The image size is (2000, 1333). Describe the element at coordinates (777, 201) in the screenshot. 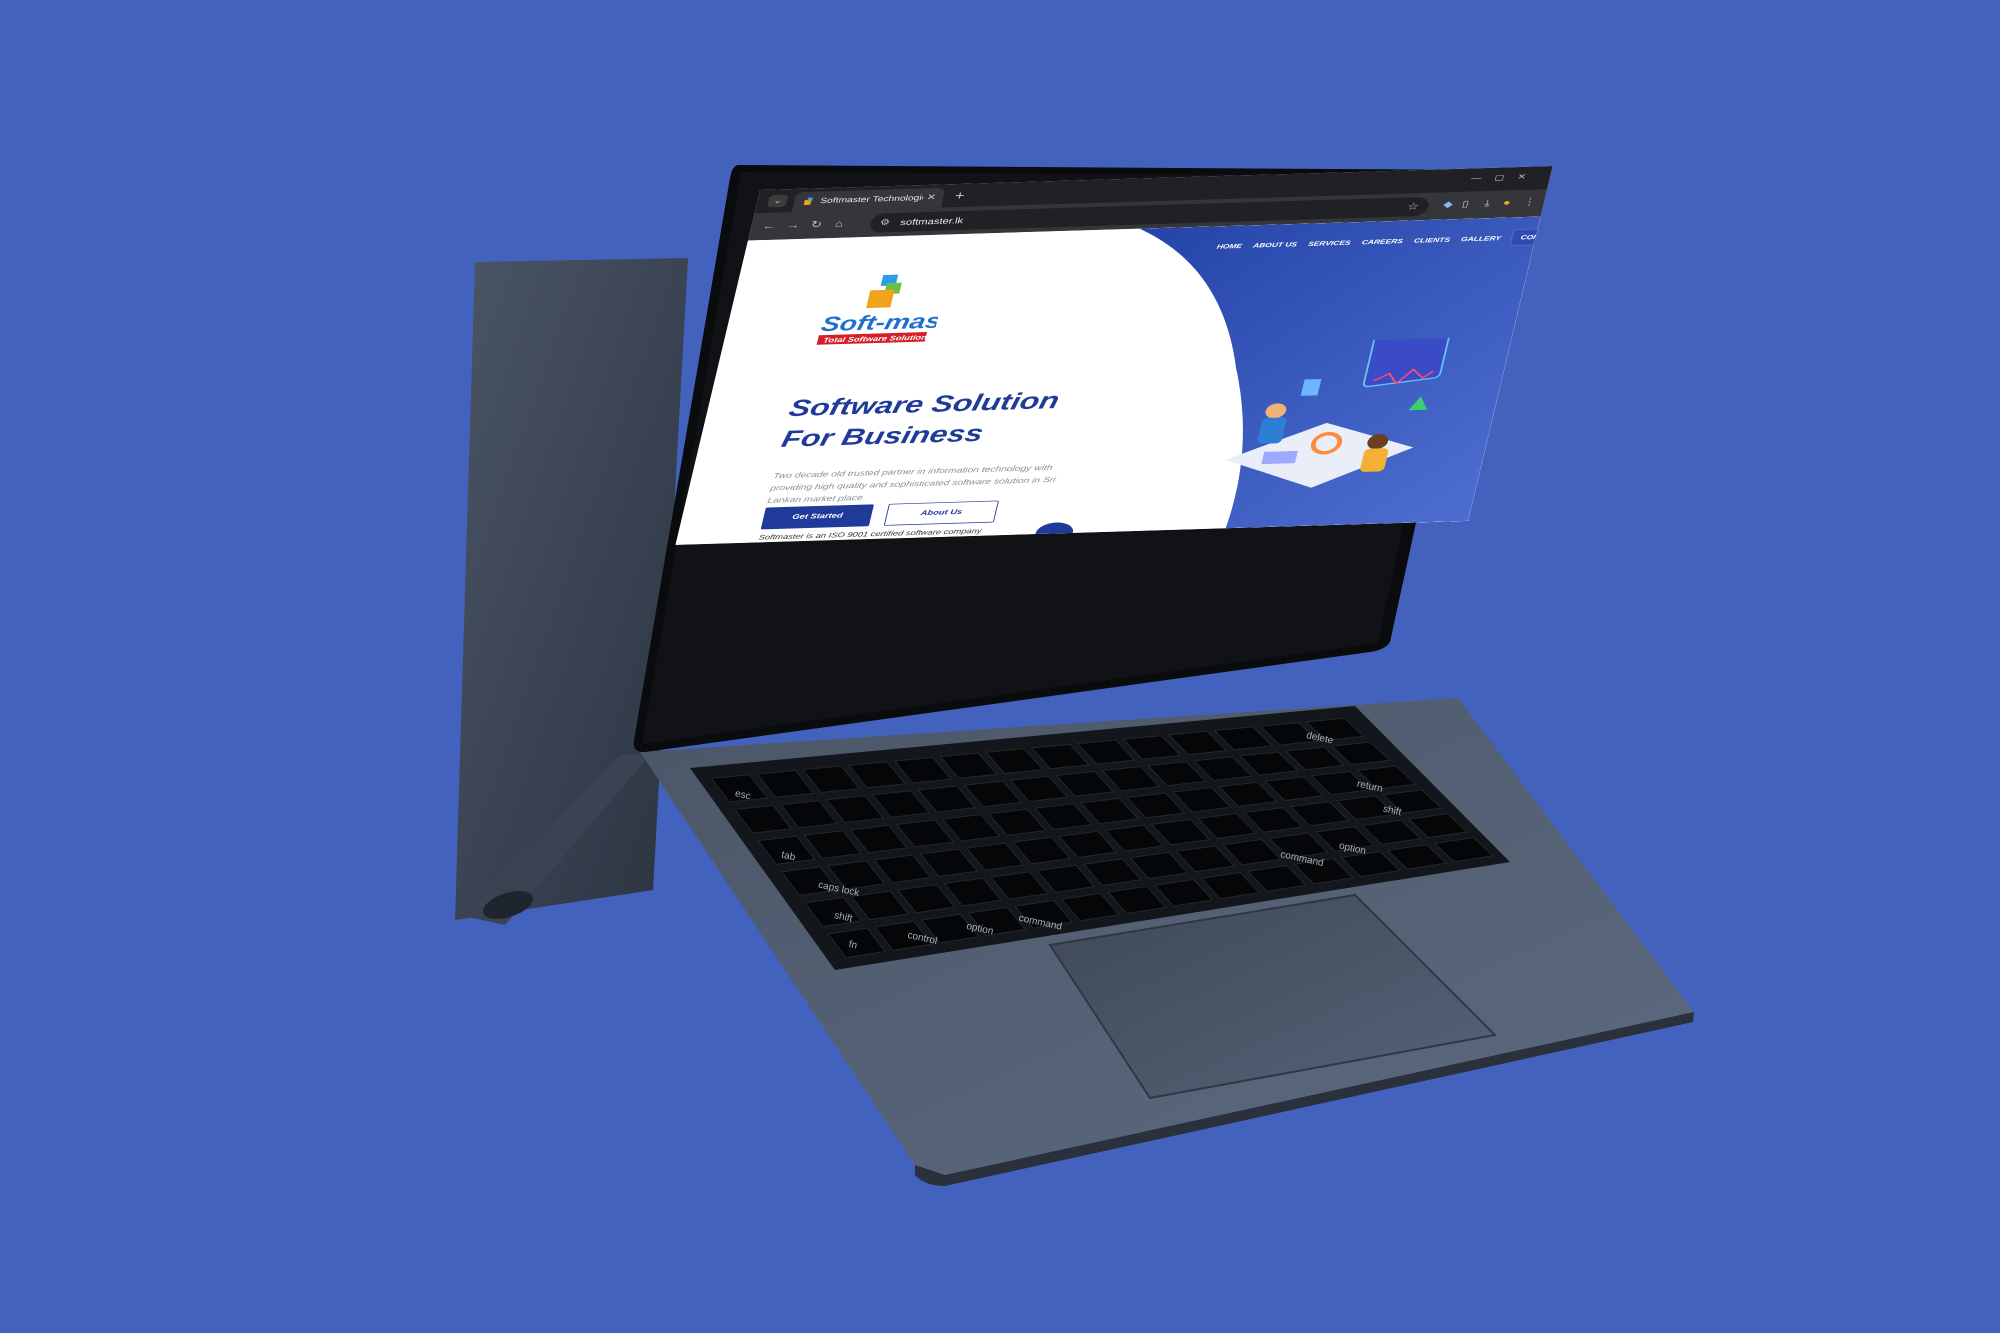

I see `chevron-down-icon: ⌄` at that location.